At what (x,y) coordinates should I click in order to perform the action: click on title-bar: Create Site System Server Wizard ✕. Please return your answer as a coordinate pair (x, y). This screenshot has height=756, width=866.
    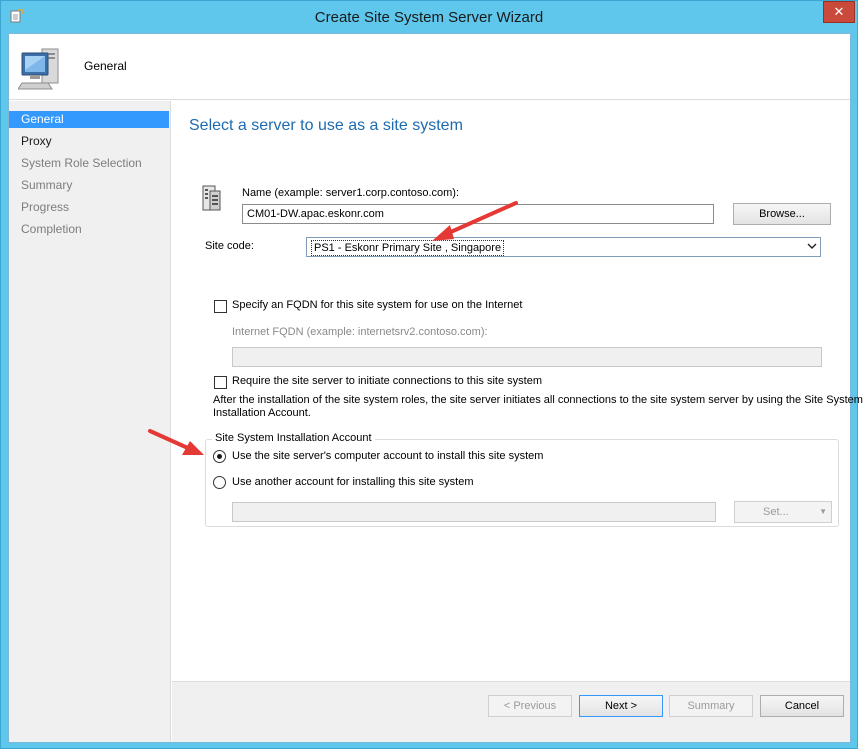
    Looking at the image, I should click on (429, 17).